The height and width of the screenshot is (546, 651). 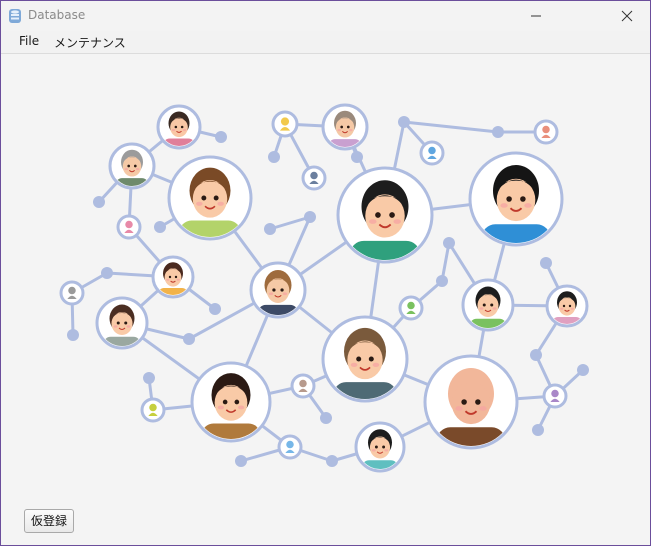 I want to click on minimize-icon, so click(x=535, y=16).